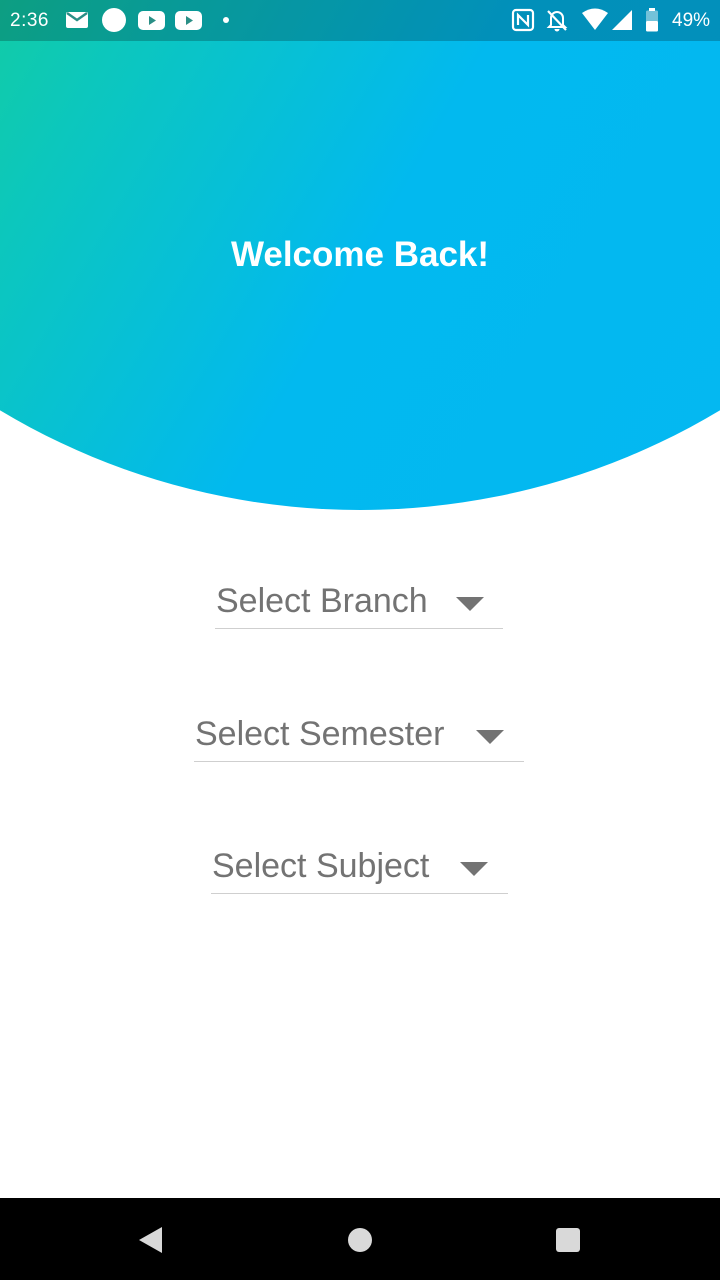 Image resolution: width=720 pixels, height=1280 pixels. I want to click on branch-dropdown-label: Select Branch, so click(322, 601).